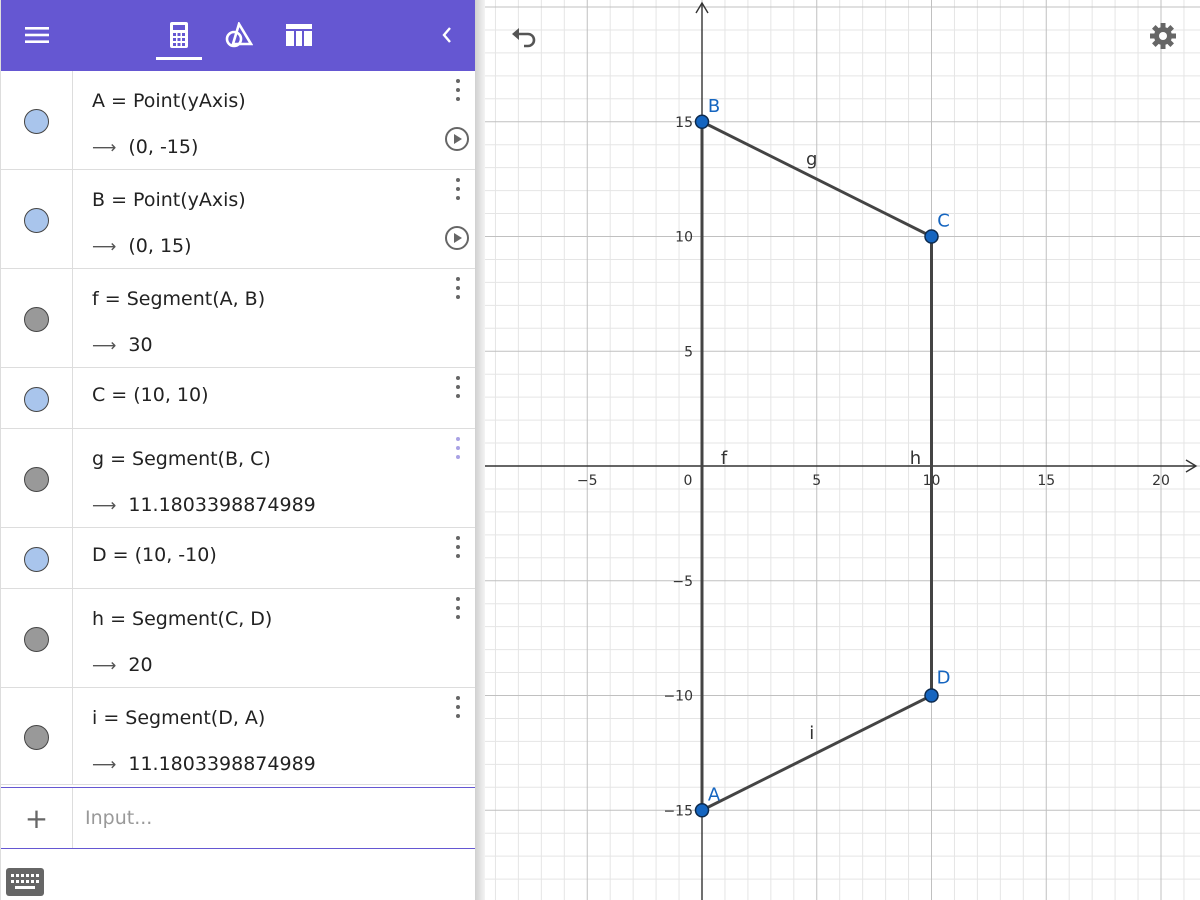 This screenshot has width=1200, height=900. What do you see at coordinates (1161, 481) in the screenshot?
I see `x-tick-label: 20` at bounding box center [1161, 481].